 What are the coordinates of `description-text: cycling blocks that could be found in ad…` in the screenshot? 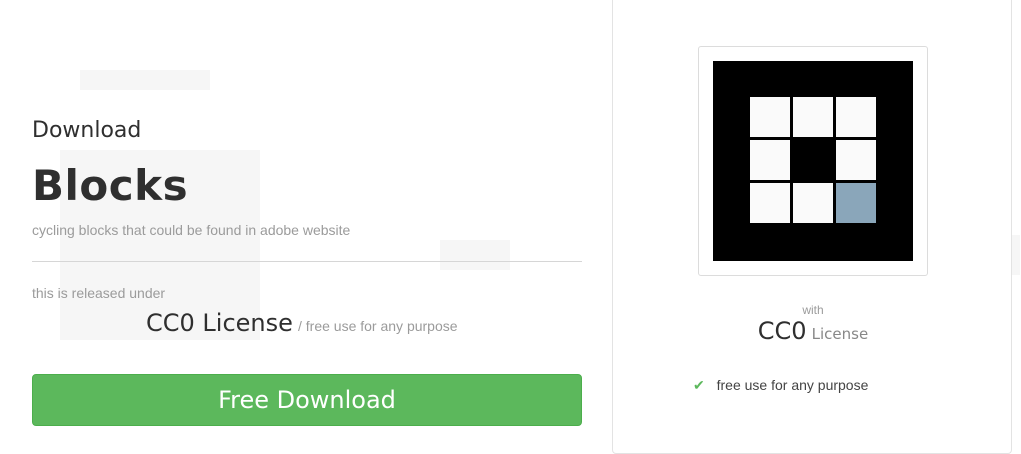 It's located at (191, 230).